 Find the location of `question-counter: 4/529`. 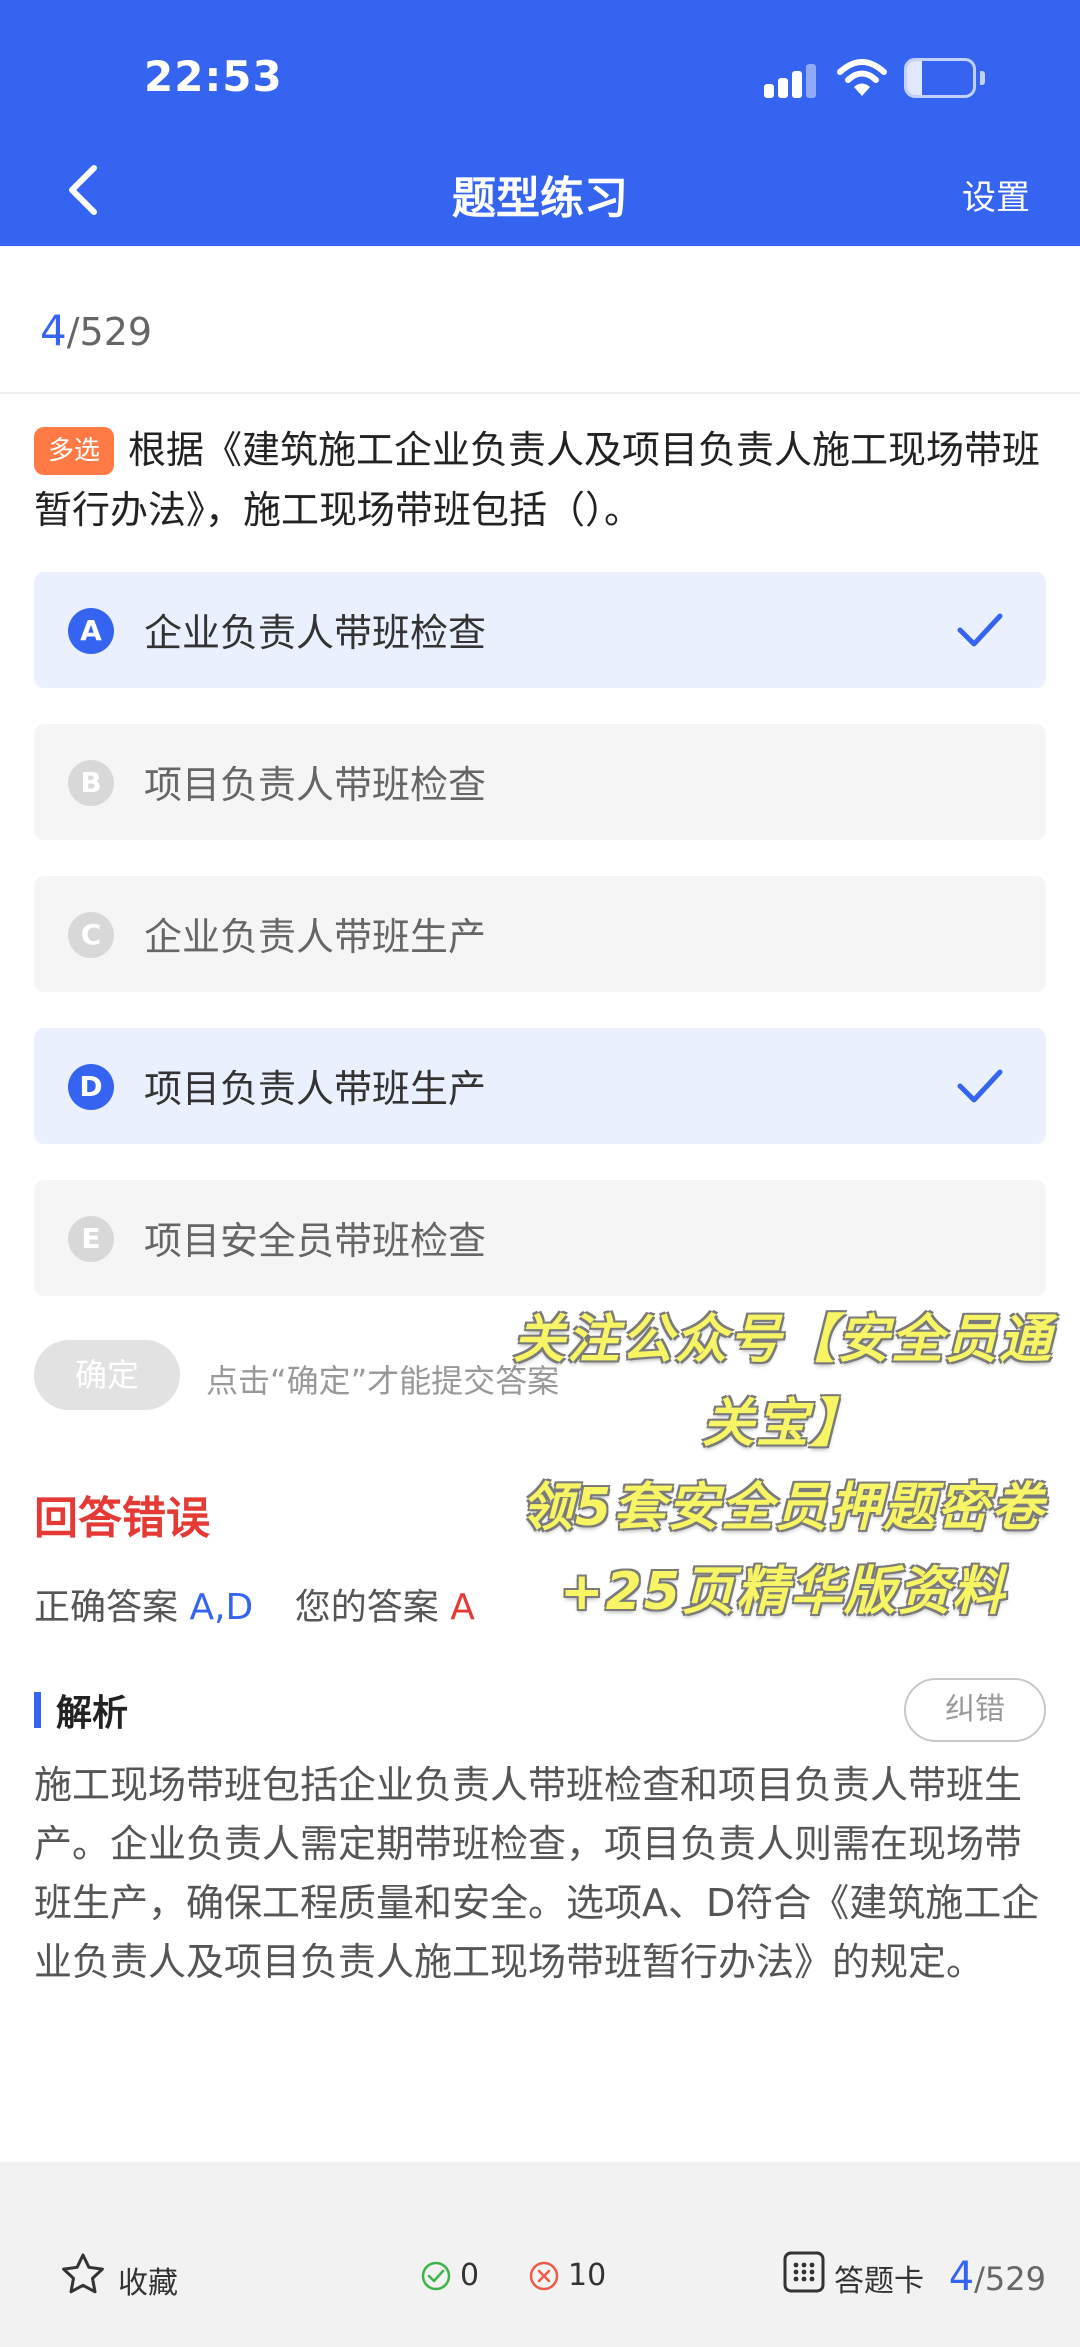

question-counter: 4/529 is located at coordinates (96, 330).